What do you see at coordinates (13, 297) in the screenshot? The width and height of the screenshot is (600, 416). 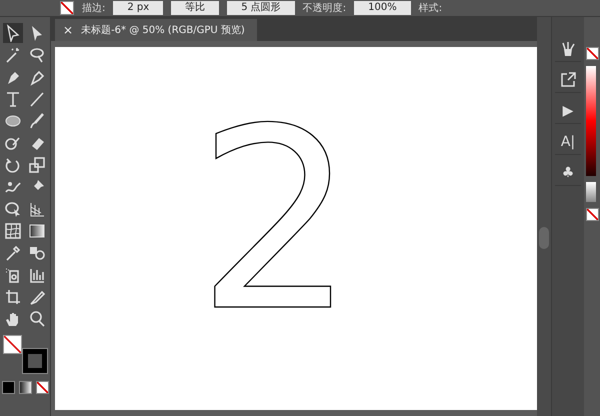 I see `artboard-icon` at bounding box center [13, 297].